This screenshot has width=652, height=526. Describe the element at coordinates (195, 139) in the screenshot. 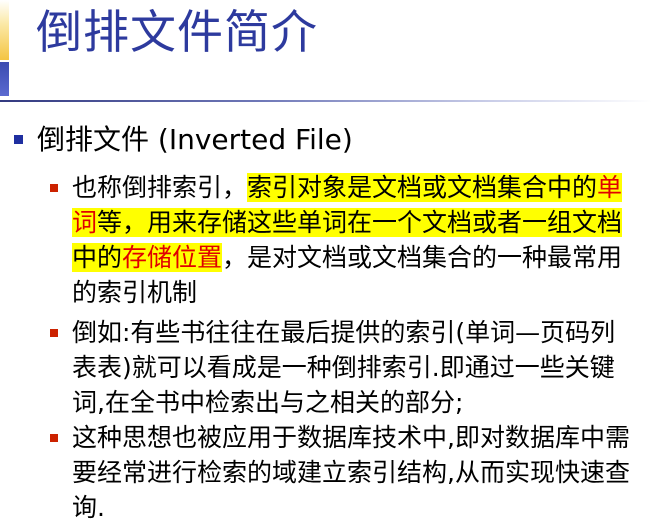

I see `level1-heading: 倒排文件 (Inverted File)` at that location.